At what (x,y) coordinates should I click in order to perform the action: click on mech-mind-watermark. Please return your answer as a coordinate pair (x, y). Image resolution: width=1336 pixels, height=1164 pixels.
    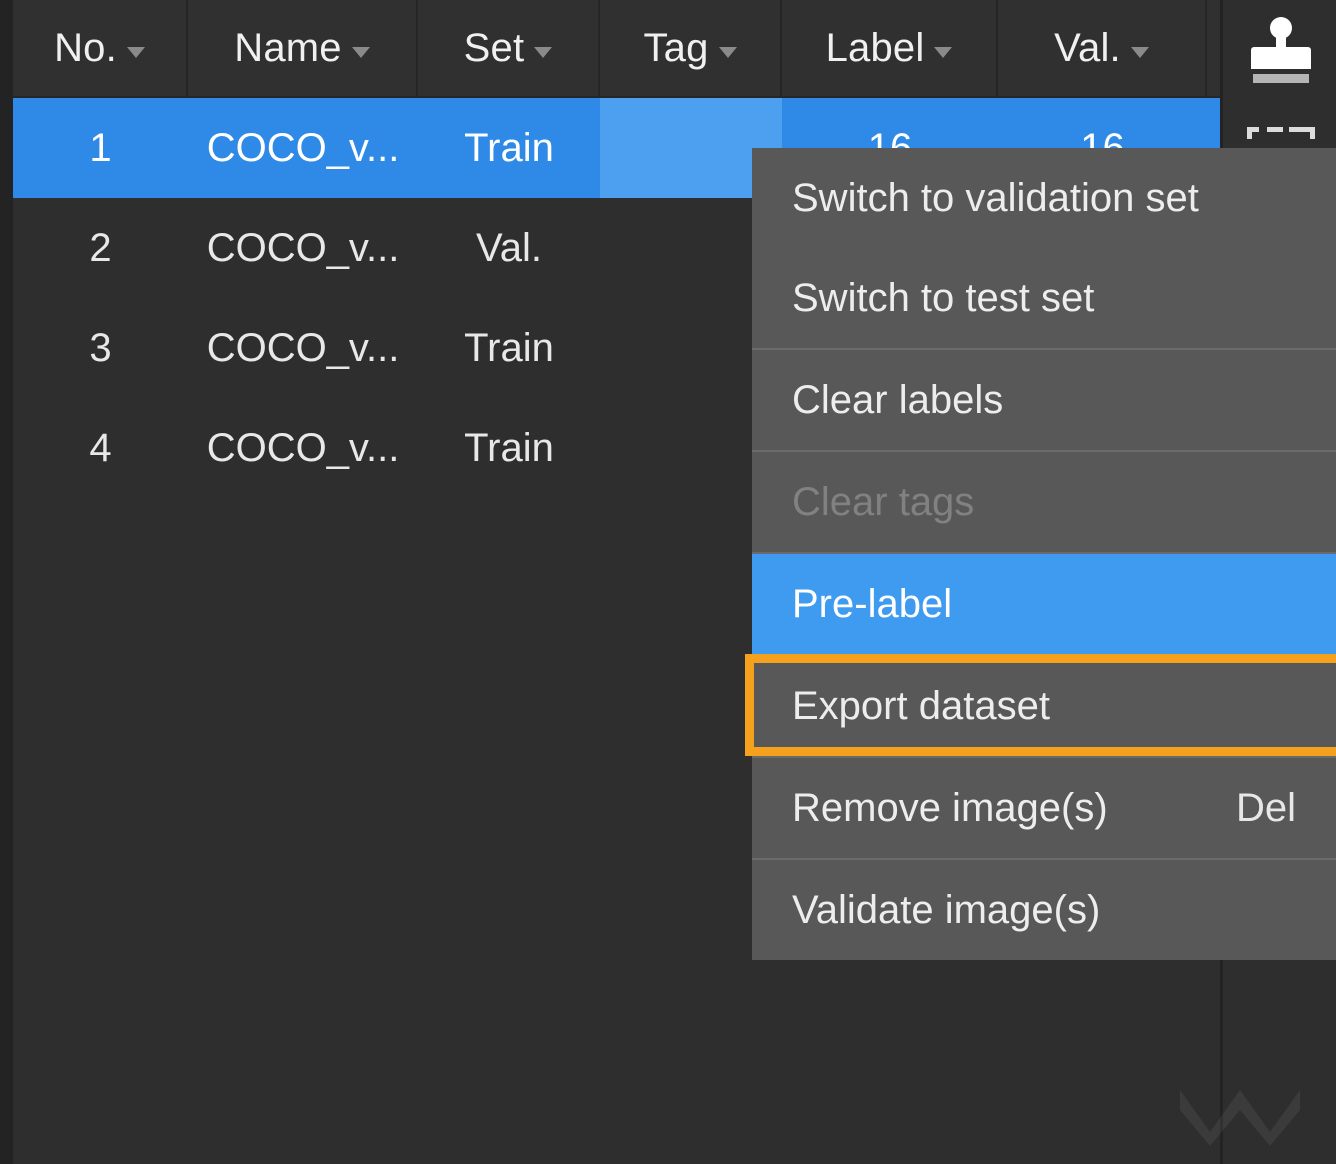
    Looking at the image, I should click on (1240, 1118).